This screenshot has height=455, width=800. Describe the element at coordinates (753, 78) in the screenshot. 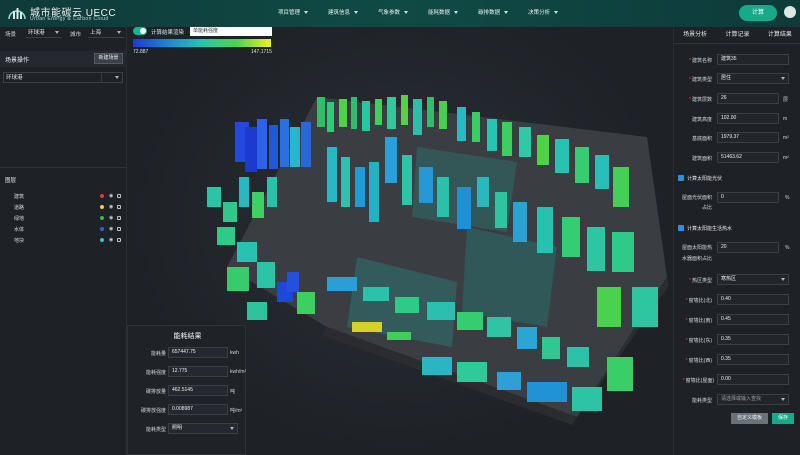

I see `building-type-select: 居住` at that location.